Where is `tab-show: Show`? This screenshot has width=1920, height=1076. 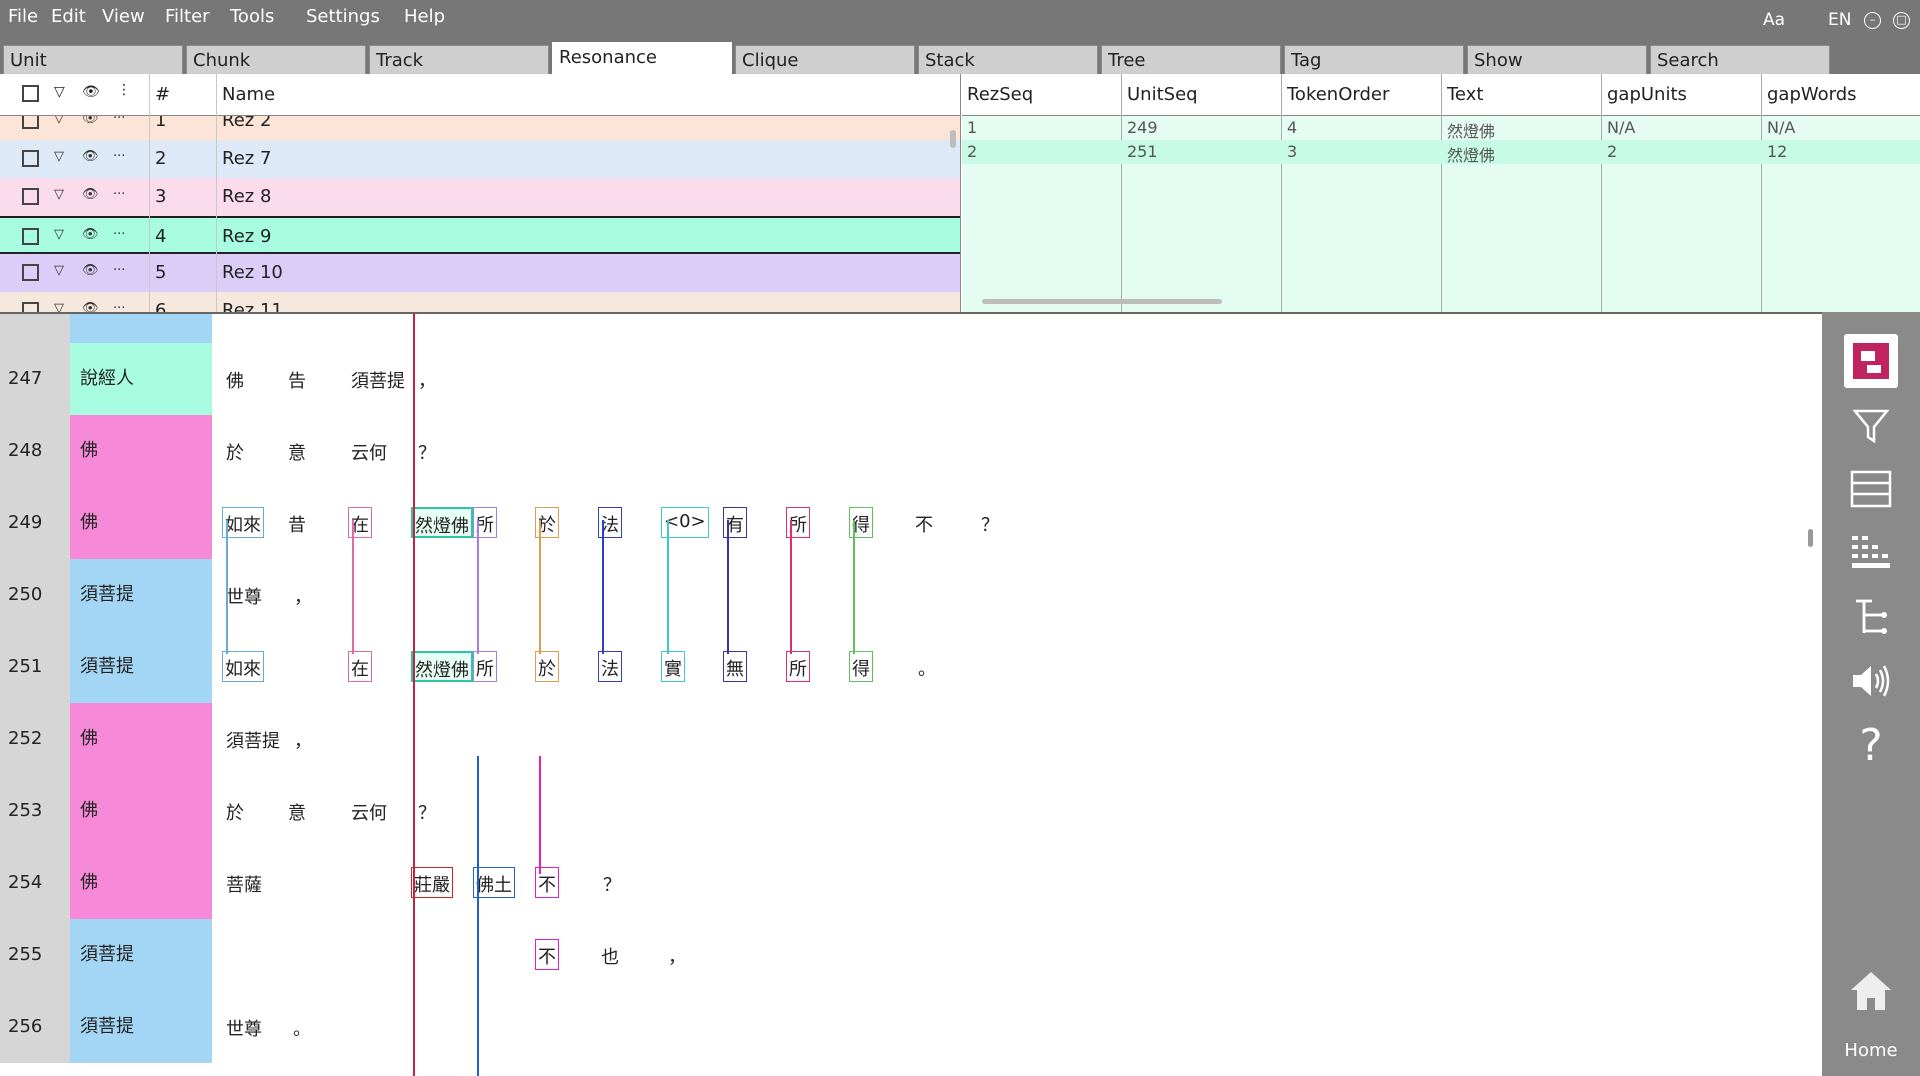
tab-show: Show is located at coordinates (1557, 59).